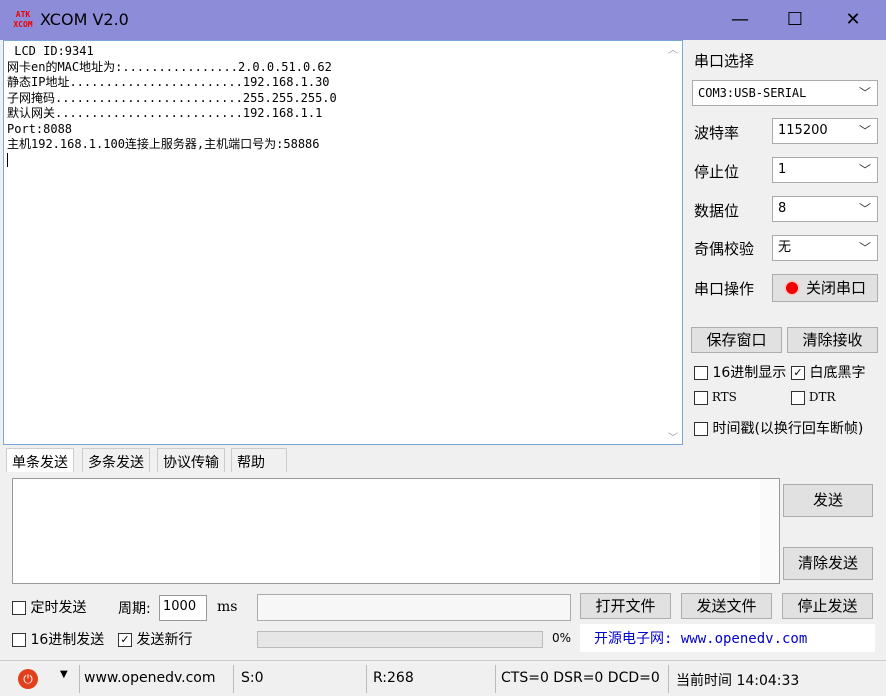 Image resolution: width=886 pixels, height=696 pixels. What do you see at coordinates (827, 606) in the screenshot?
I see `stop-send-button: 停止发送` at bounding box center [827, 606].